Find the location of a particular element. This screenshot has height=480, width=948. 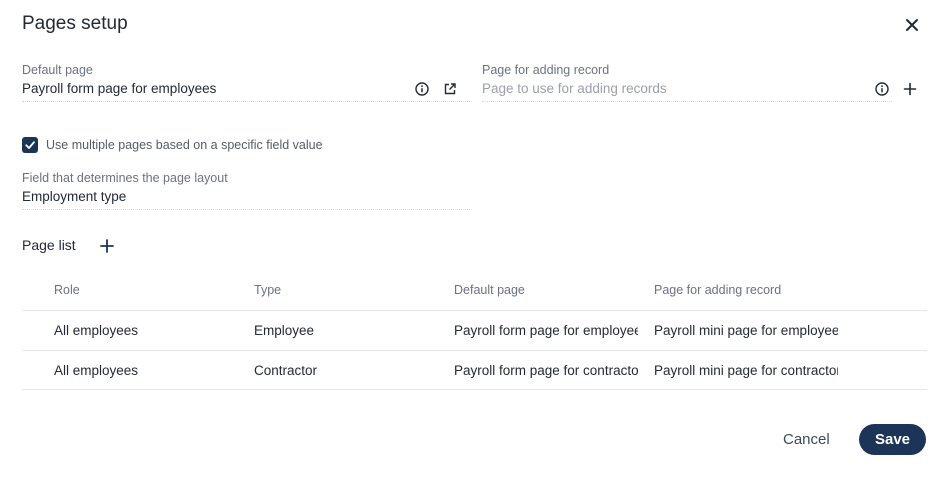

cell-type: Employee is located at coordinates (284, 330).